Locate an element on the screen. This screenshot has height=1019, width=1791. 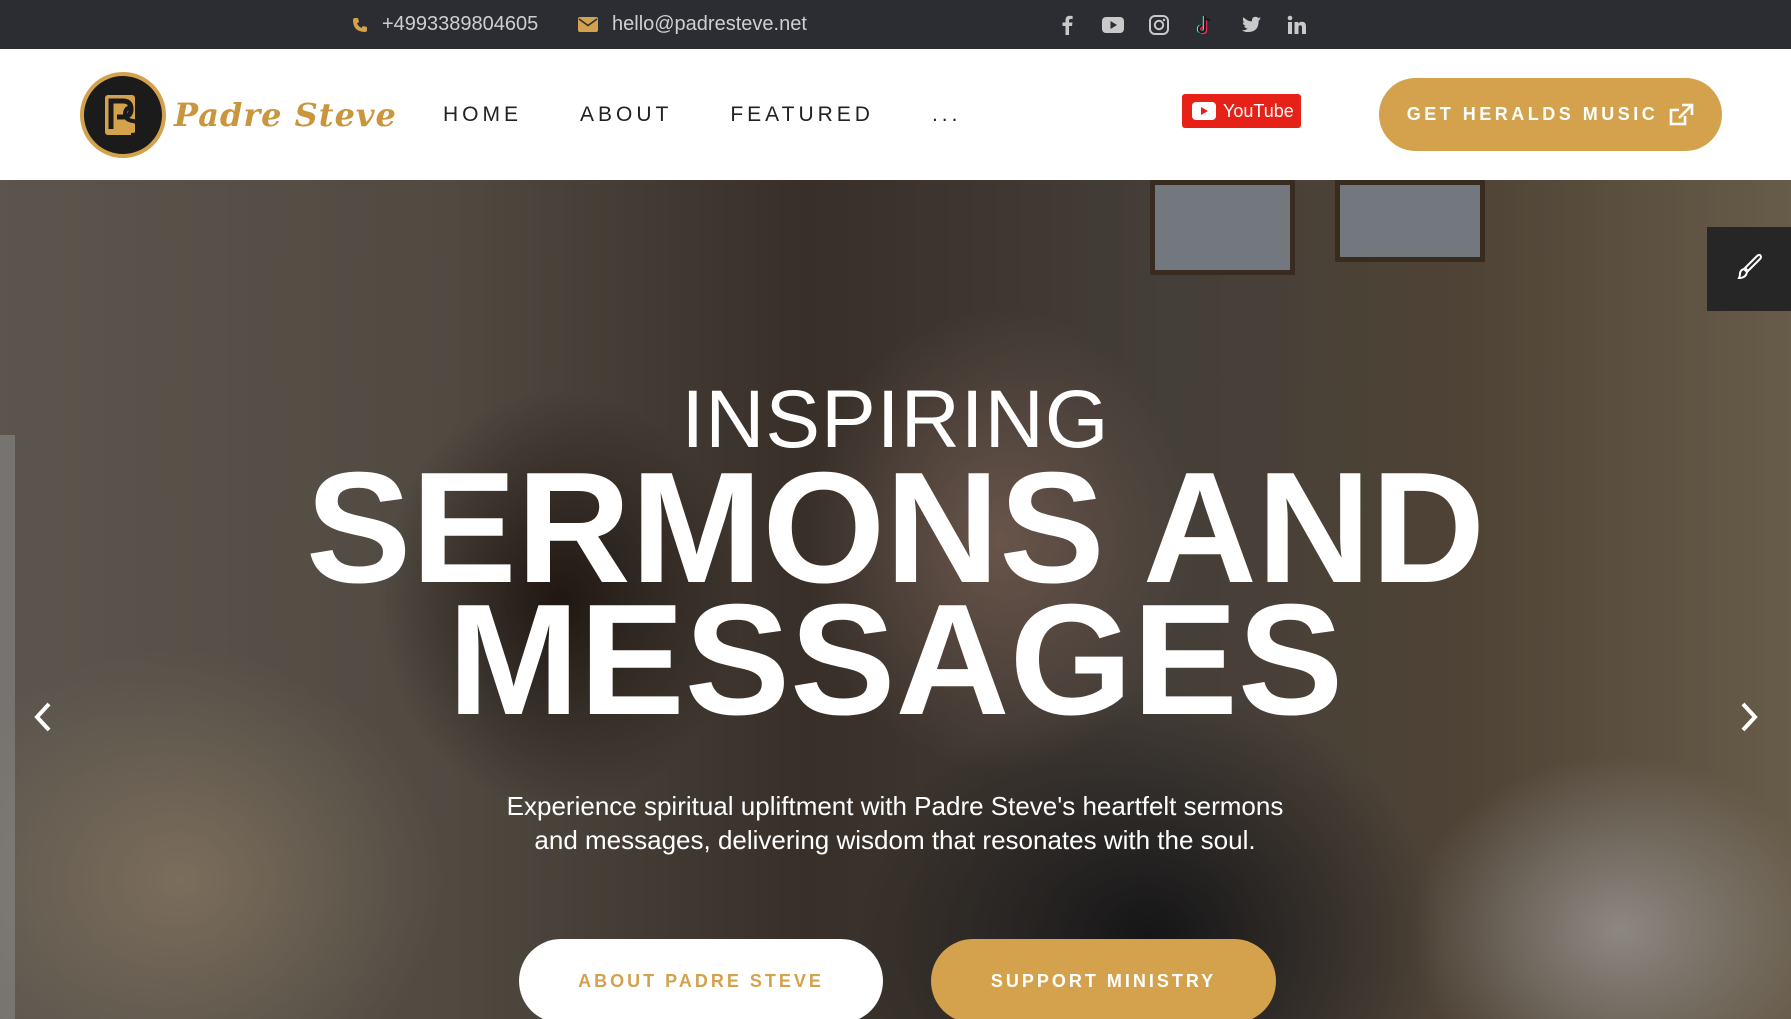
facebook-icon is located at coordinates (1067, 24).